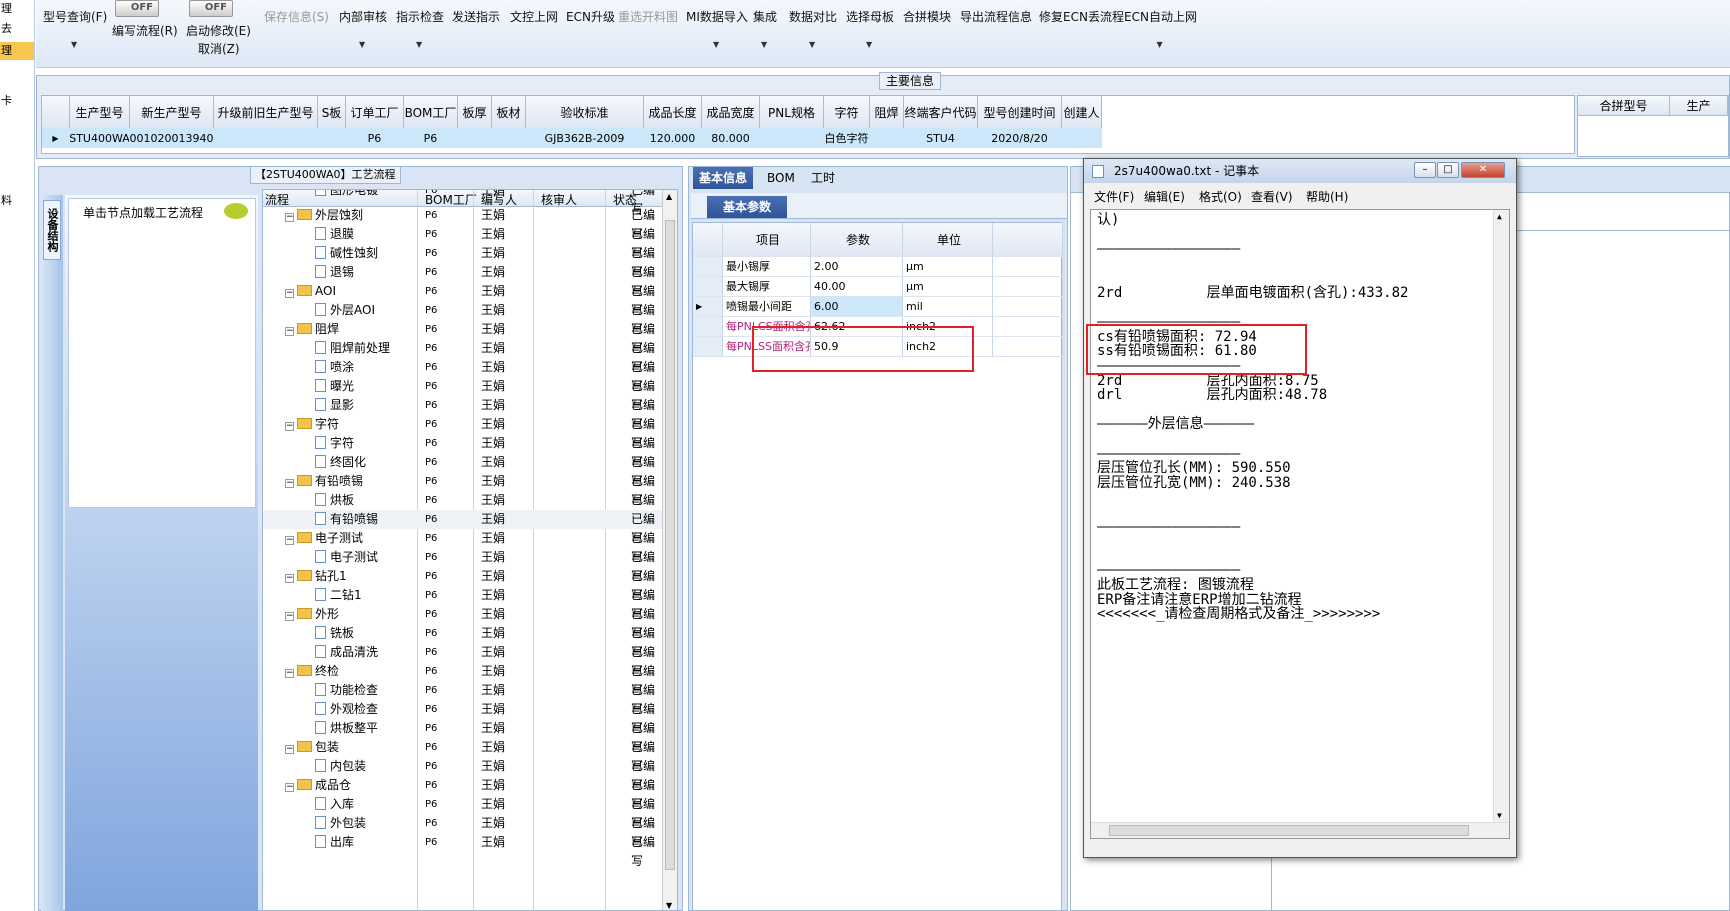 This screenshot has height=911, width=1730. What do you see at coordinates (463, 660) in the screenshot?
I see `tree-leaf-node: 成品清洗 P6 王娟 已编写` at bounding box center [463, 660].